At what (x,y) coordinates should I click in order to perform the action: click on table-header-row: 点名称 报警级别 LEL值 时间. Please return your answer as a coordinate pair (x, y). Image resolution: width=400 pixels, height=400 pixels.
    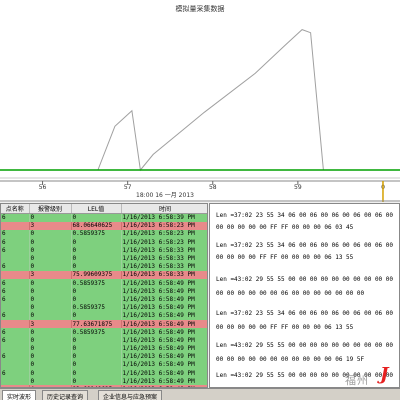
    Looking at the image, I should click on (104, 209).